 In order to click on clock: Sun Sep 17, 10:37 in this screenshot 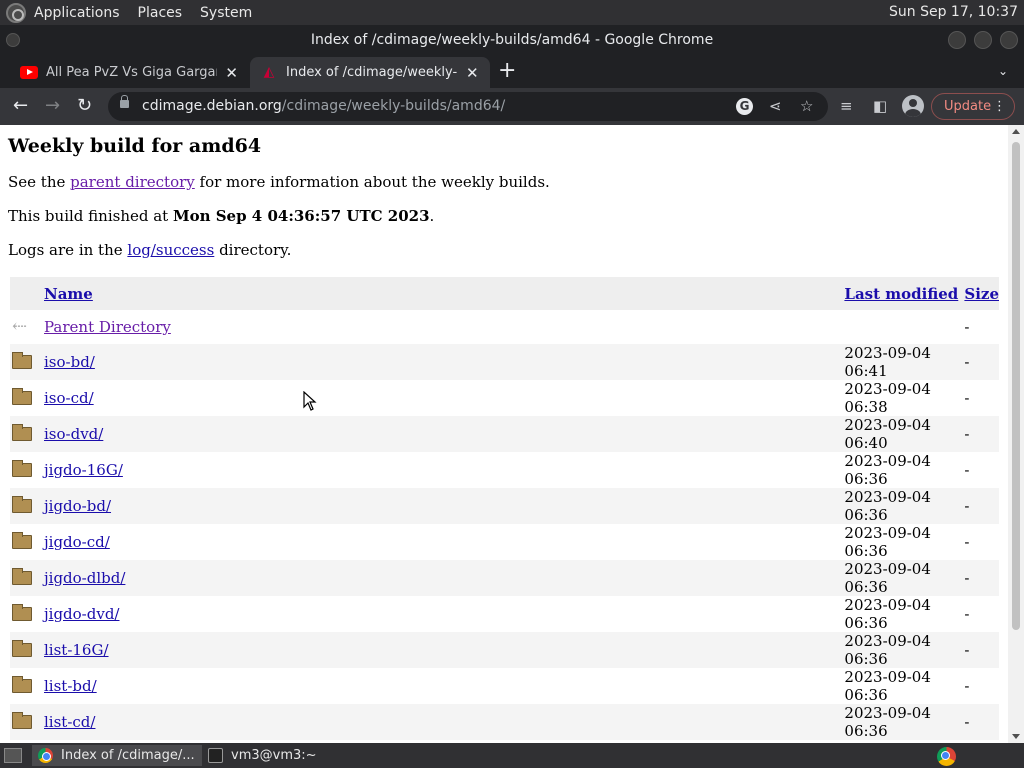, I will do `click(953, 12)`.